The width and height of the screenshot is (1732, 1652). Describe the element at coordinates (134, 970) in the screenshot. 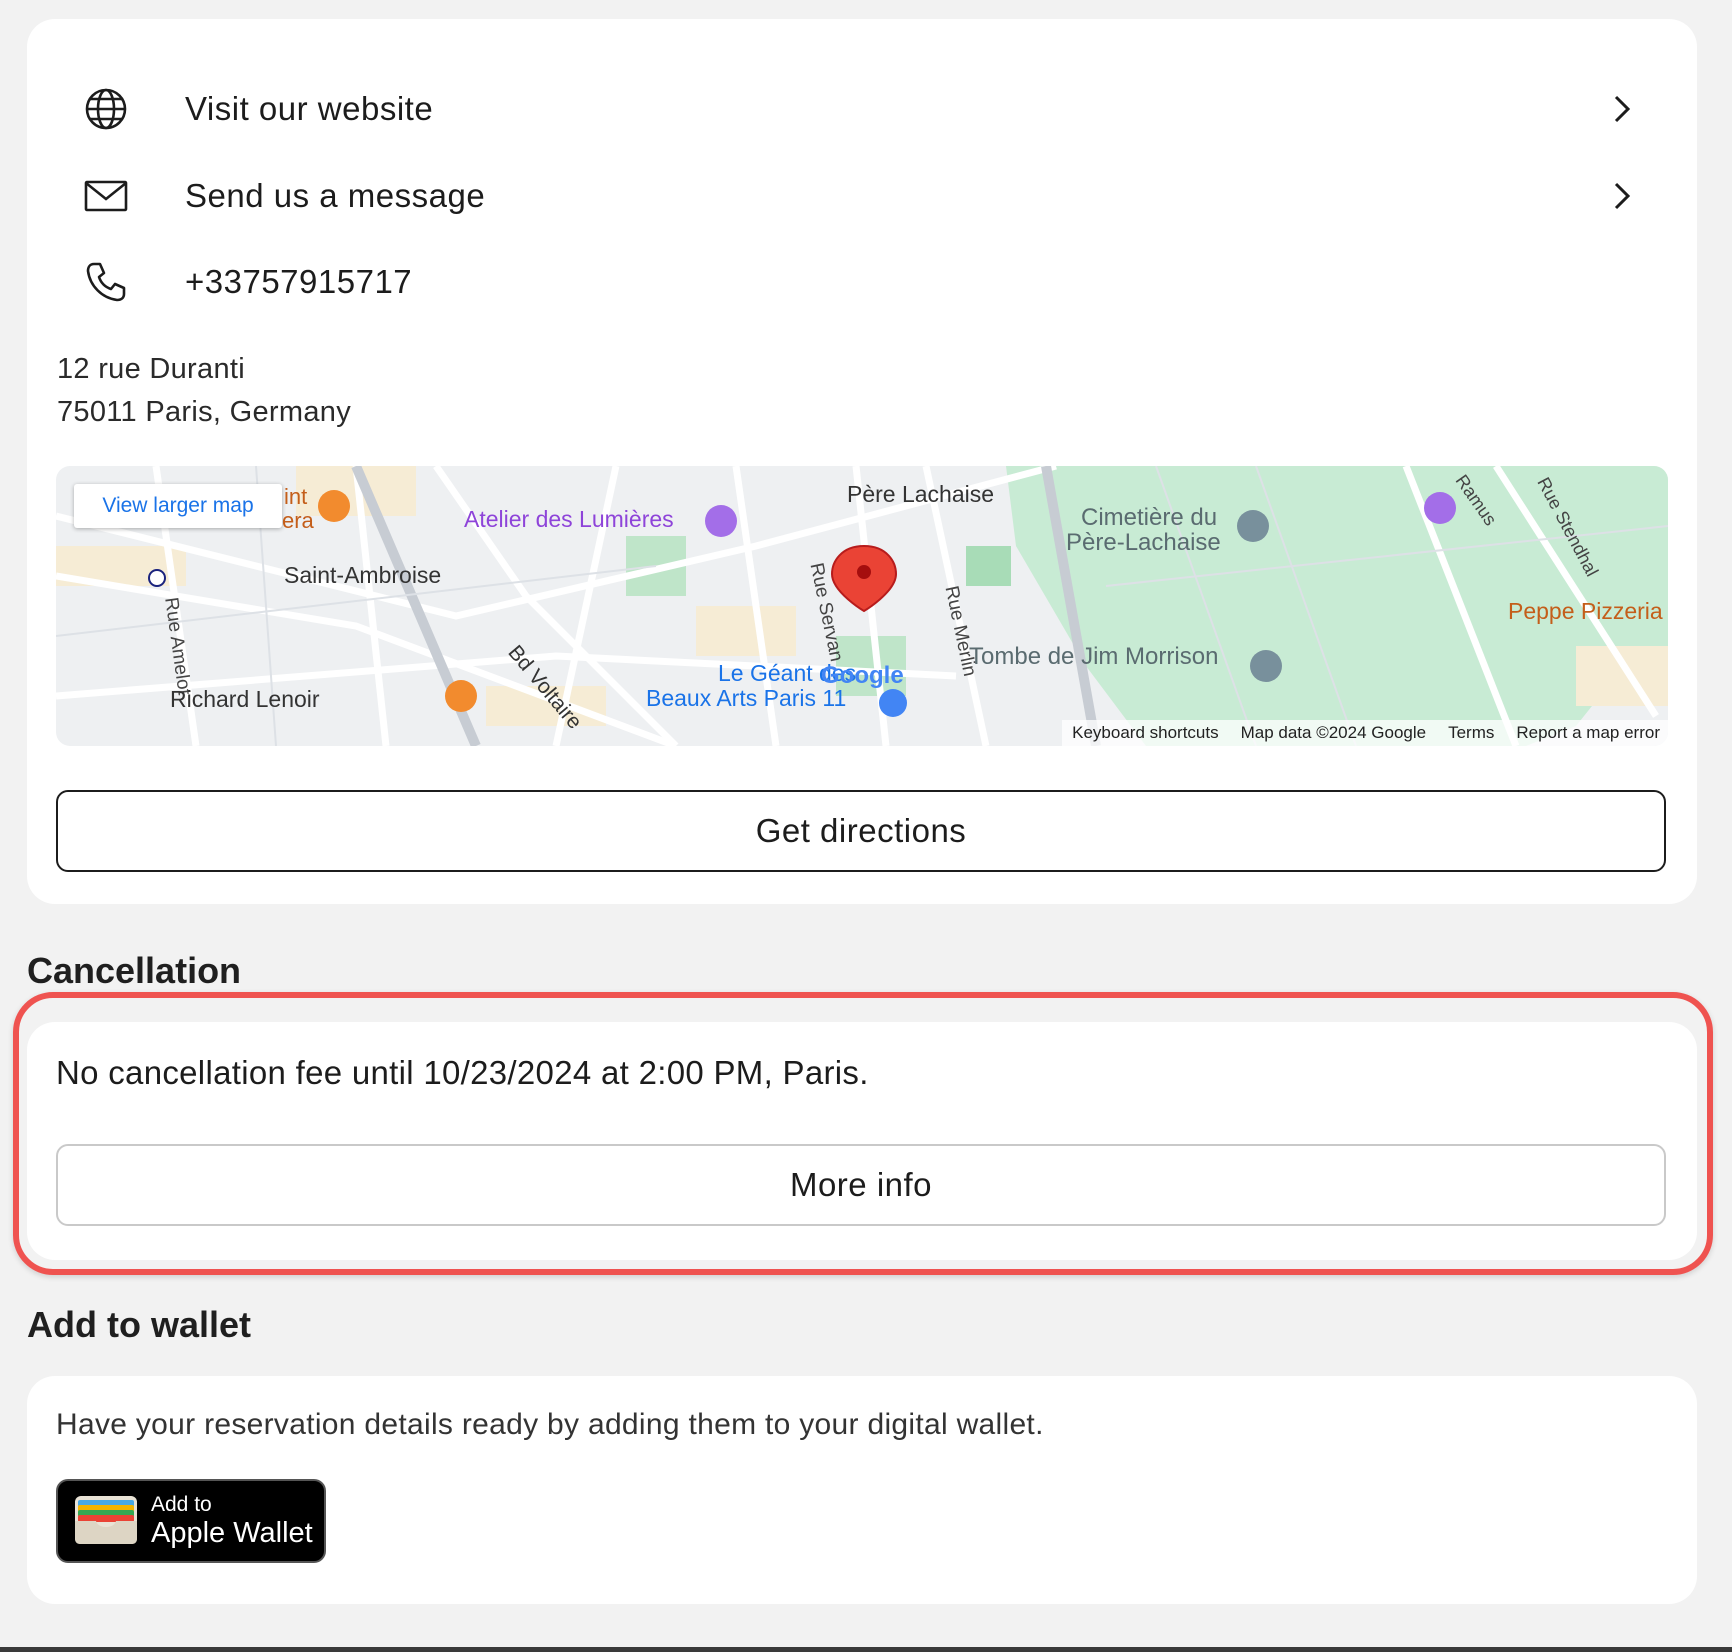

I see `cancellation-title: Cancellation` at that location.